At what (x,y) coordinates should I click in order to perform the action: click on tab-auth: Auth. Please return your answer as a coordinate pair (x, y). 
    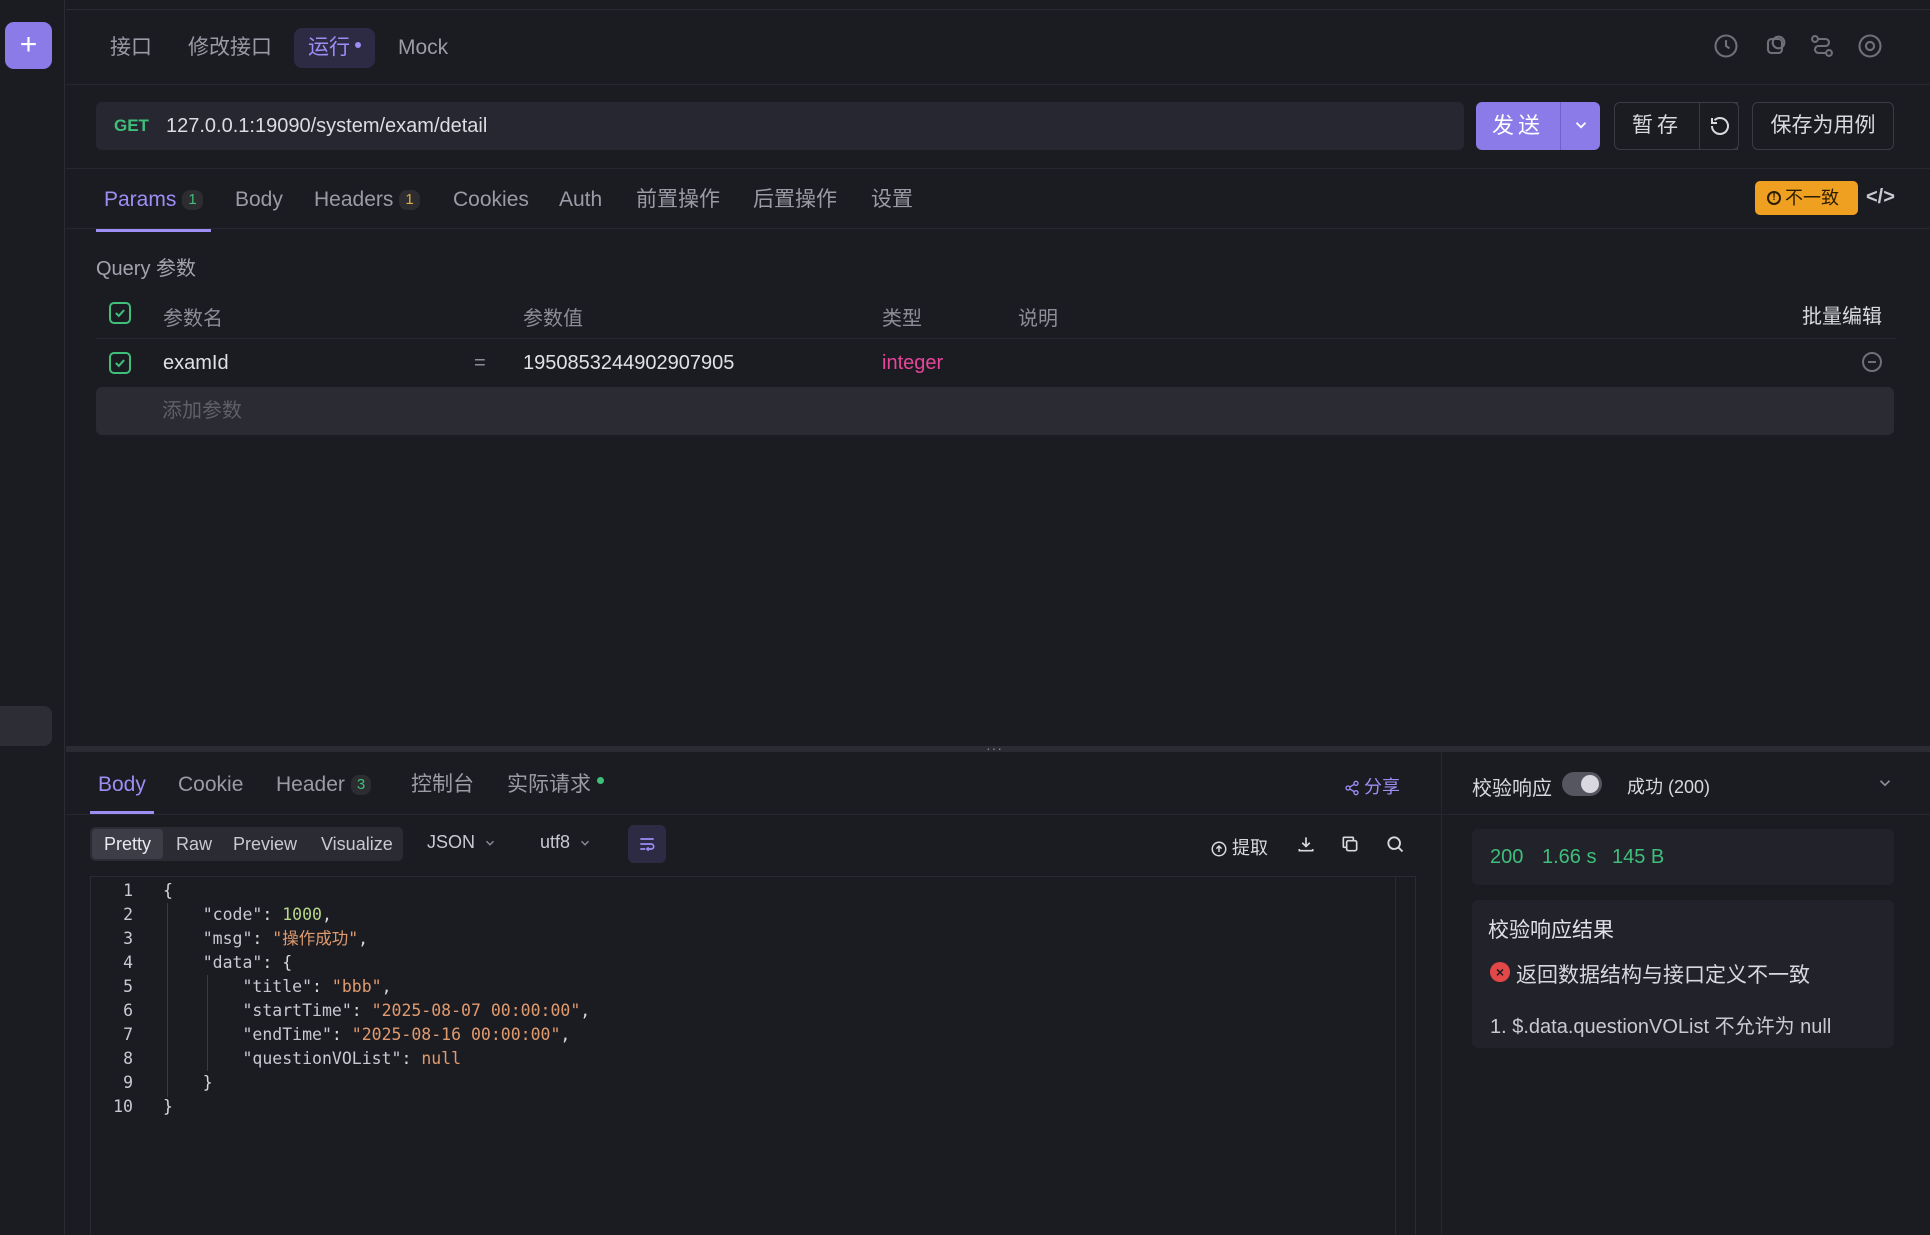
    Looking at the image, I should click on (580, 210).